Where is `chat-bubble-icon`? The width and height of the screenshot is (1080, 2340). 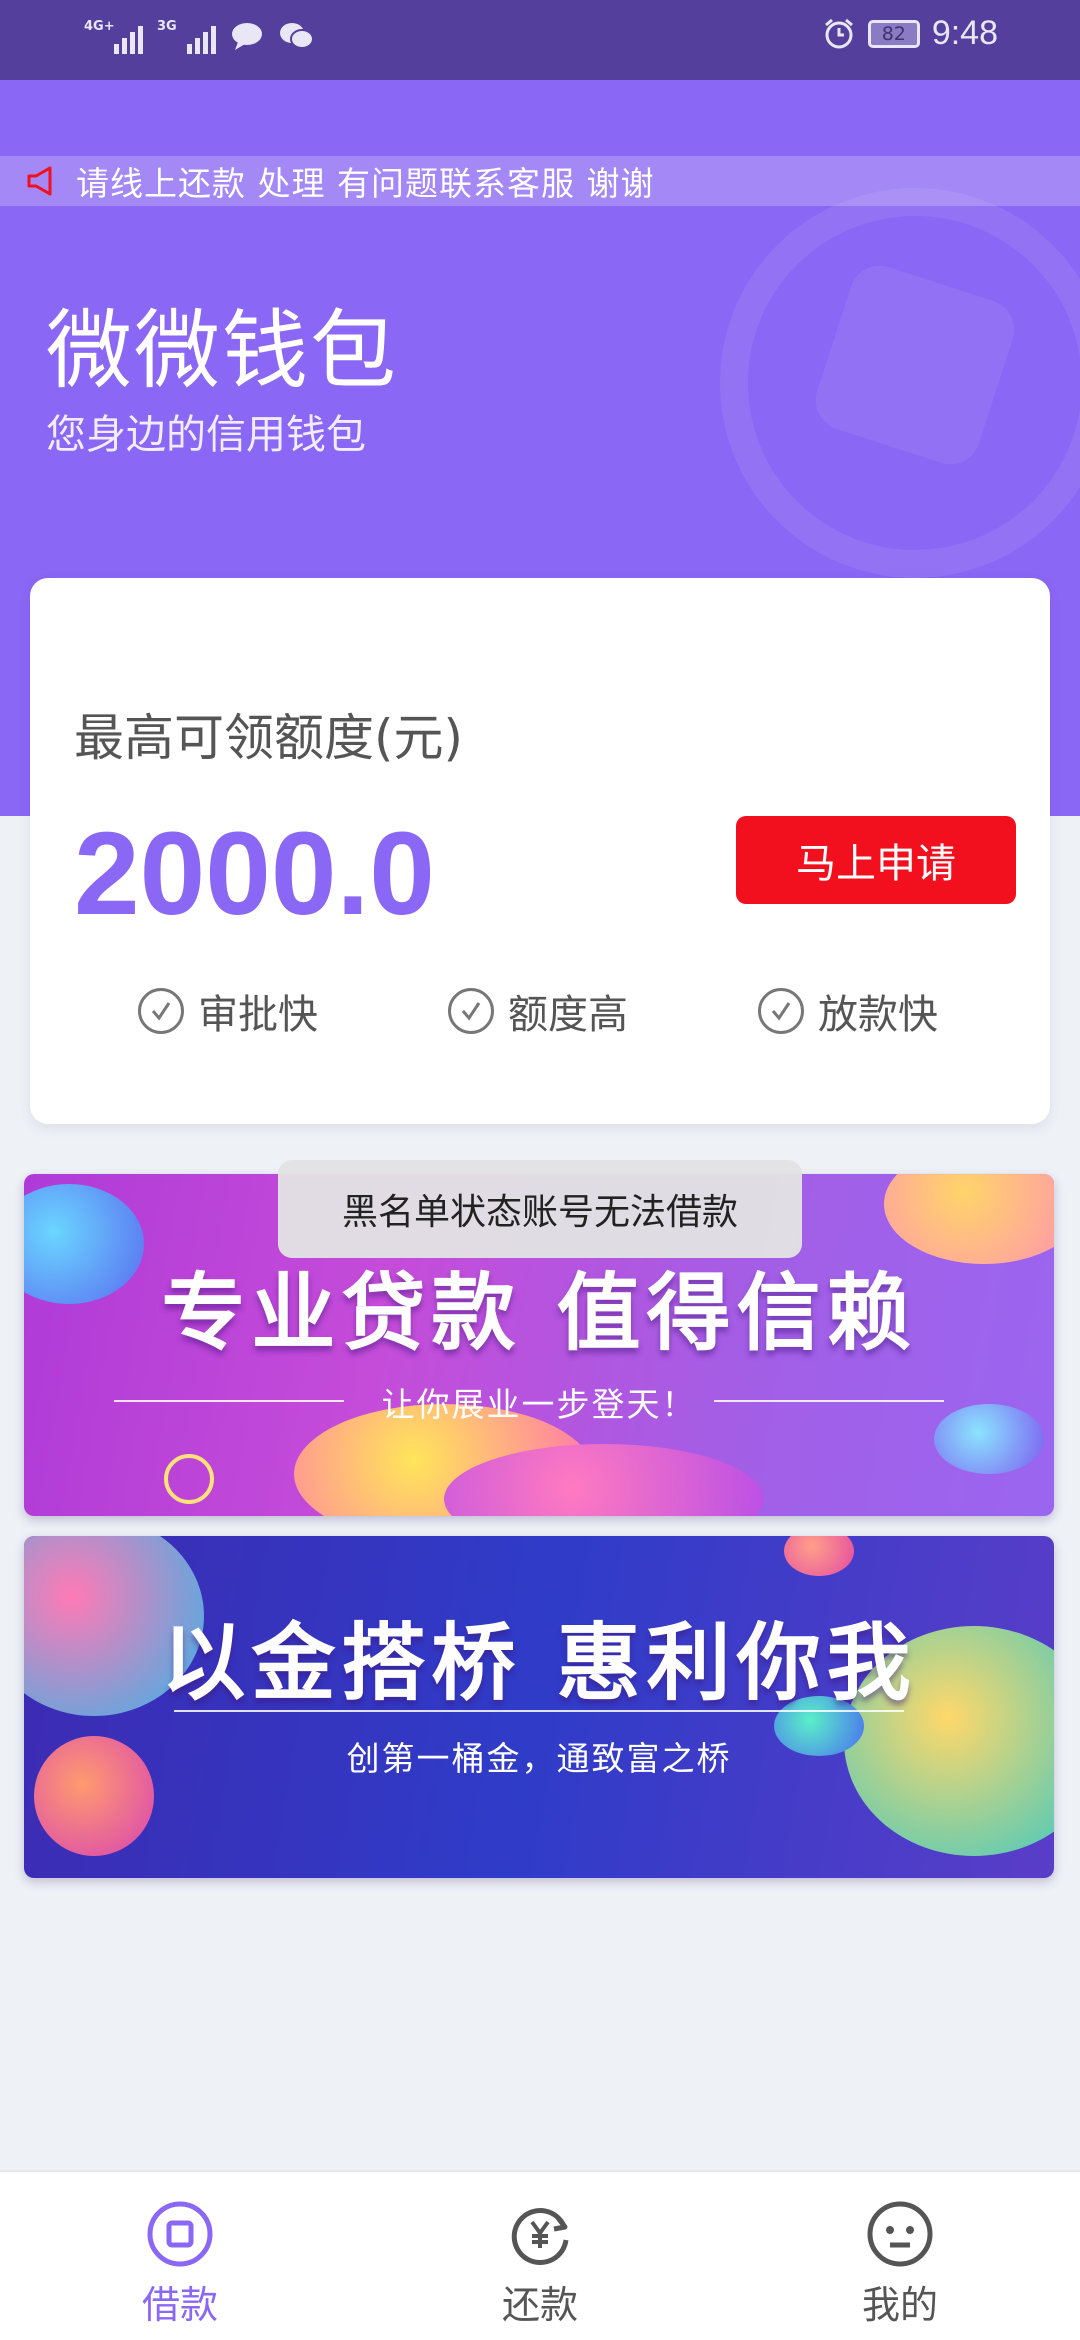
chat-bubble-icon is located at coordinates (247, 36).